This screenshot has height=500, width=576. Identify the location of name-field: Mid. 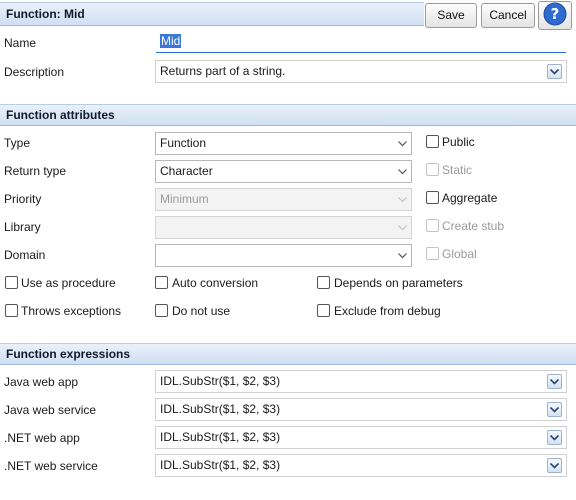
(361, 42).